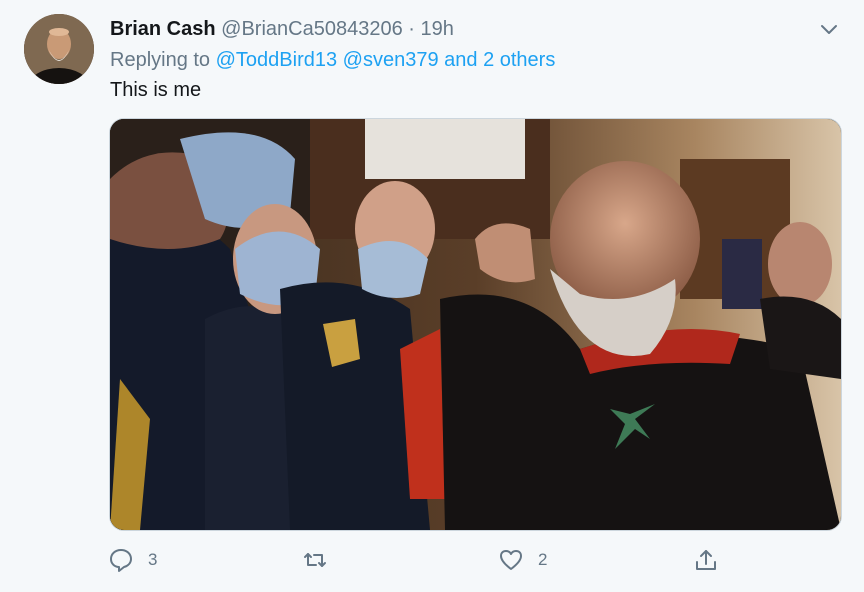  I want to click on user-avatar-icon, so click(59, 49).